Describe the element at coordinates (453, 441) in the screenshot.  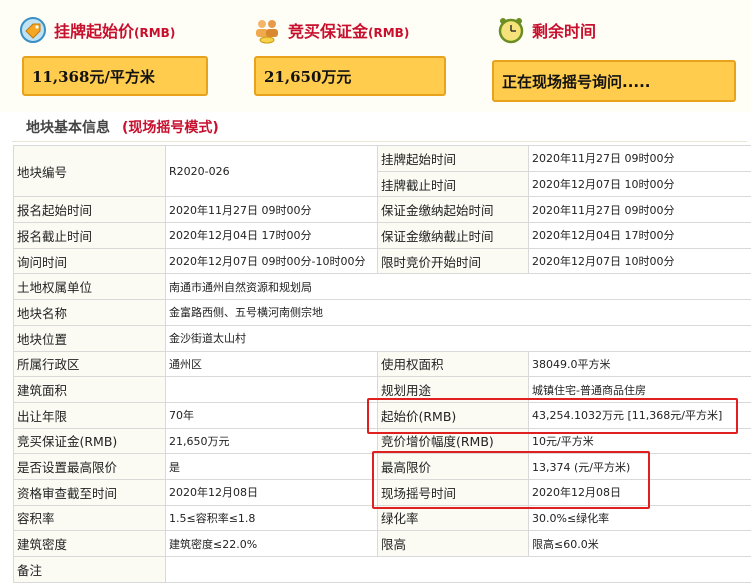
I see `bid-increment-label: 竞价增价幅度(RMB)` at that location.